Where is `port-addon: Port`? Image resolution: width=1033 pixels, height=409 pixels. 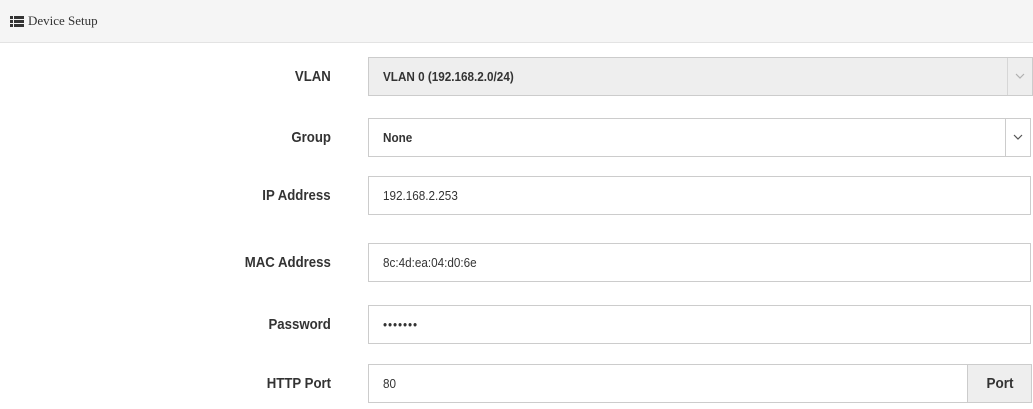 port-addon: Port is located at coordinates (999, 383).